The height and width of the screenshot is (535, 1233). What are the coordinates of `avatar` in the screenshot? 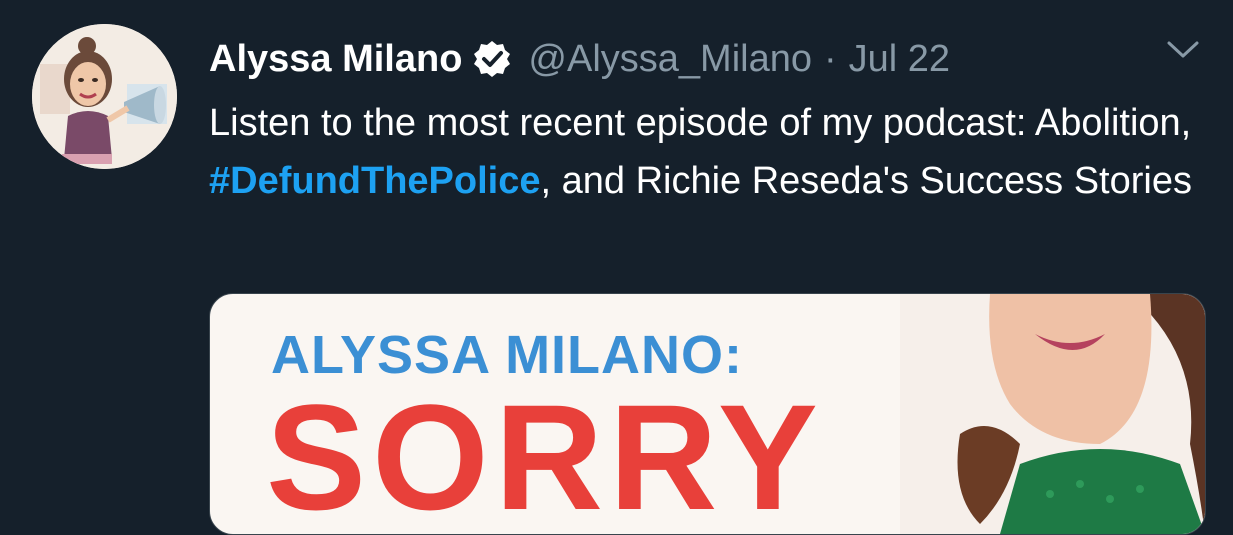 It's located at (104, 96).